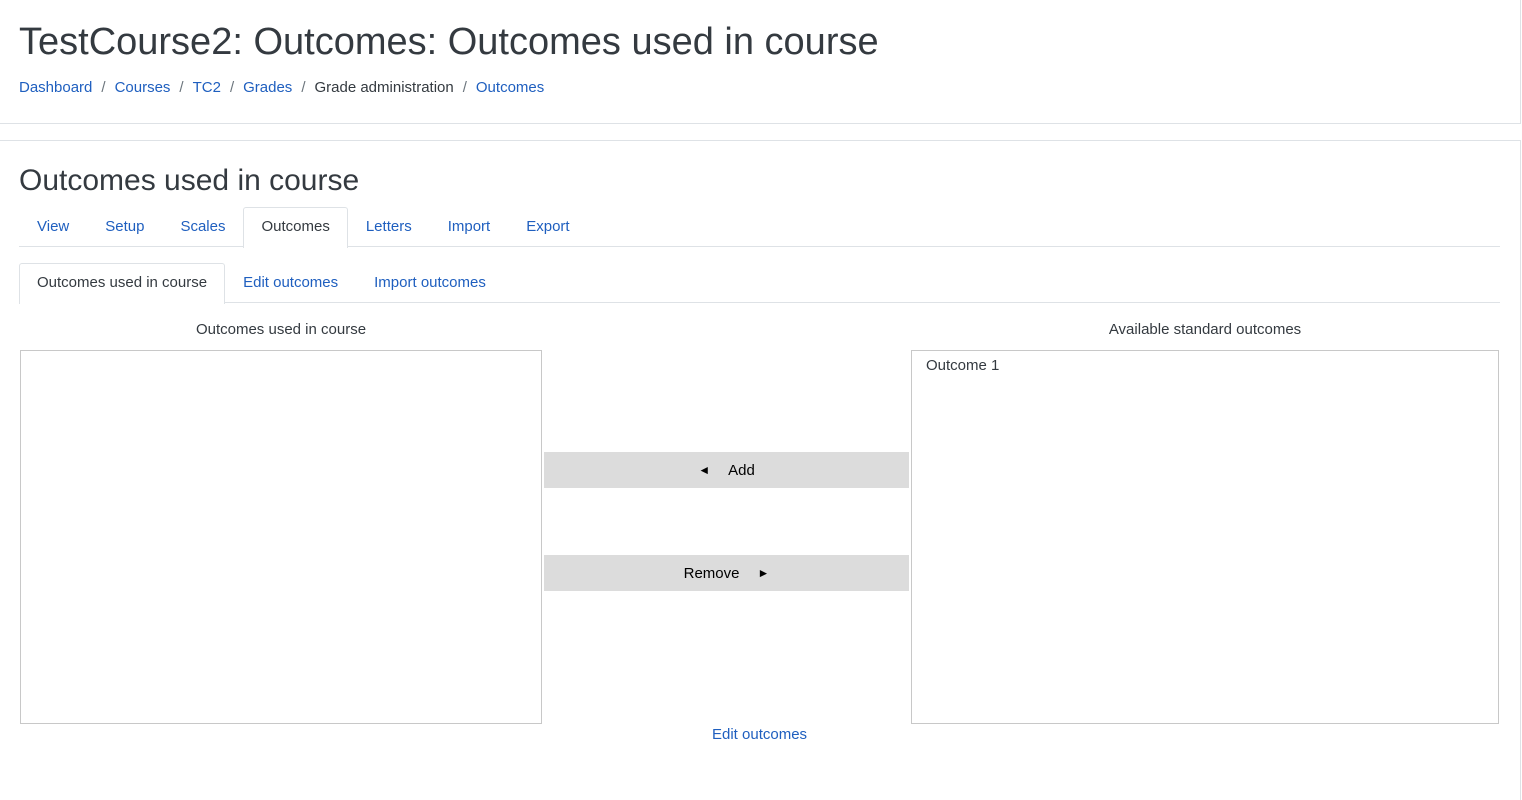 The image size is (1522, 800). I want to click on tab-export: Export, so click(547, 227).